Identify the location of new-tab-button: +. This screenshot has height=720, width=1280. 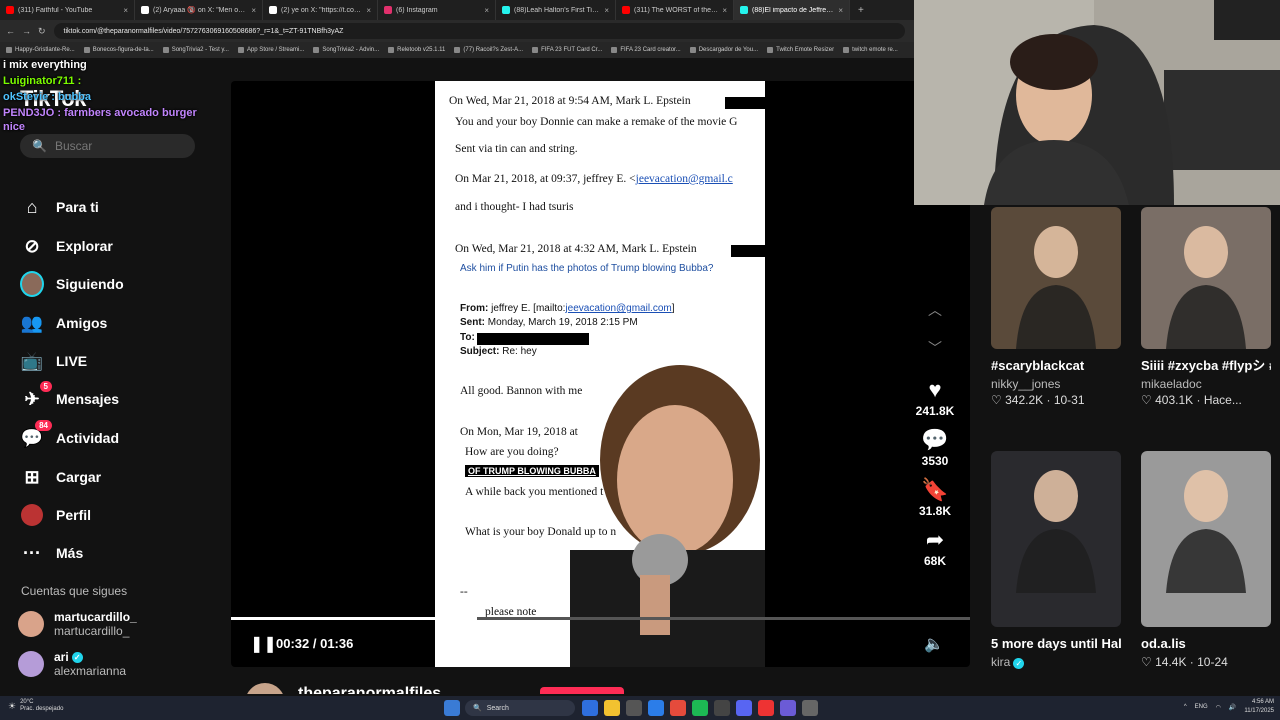
(861, 10).